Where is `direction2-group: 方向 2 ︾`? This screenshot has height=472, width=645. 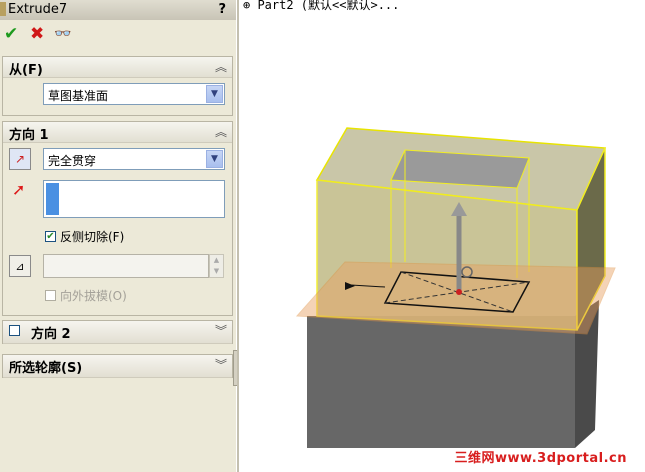
direction2-group: 方向 2 ︾ is located at coordinates (117, 332).